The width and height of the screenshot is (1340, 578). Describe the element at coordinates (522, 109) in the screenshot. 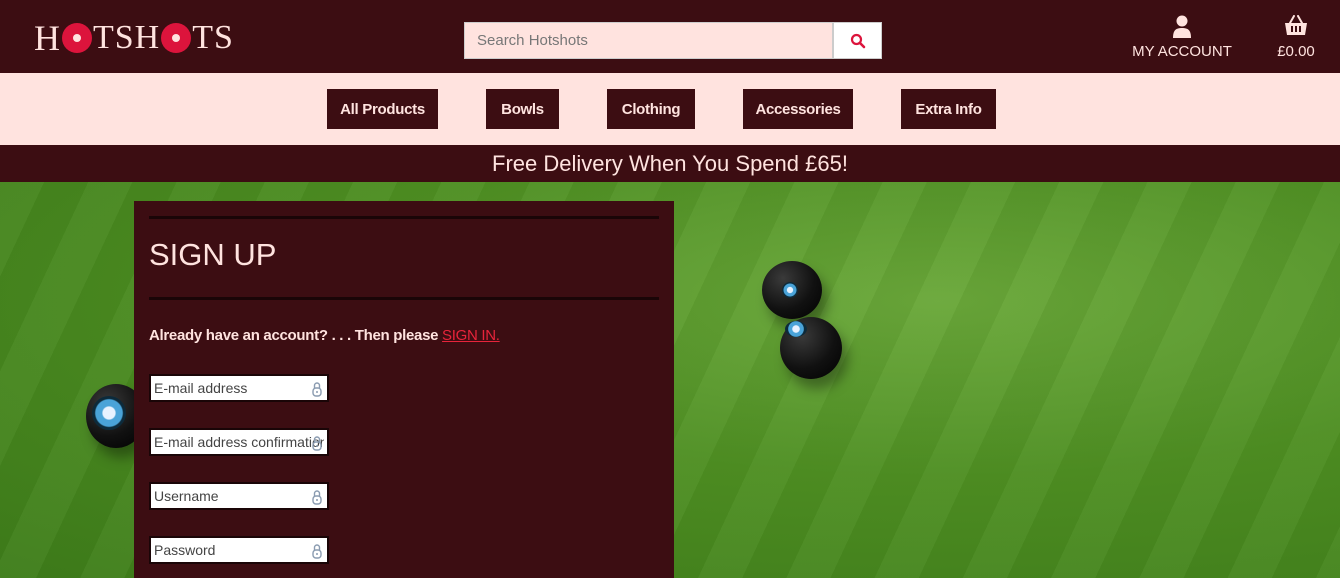

I see `nav-bowls: Bowls` at that location.